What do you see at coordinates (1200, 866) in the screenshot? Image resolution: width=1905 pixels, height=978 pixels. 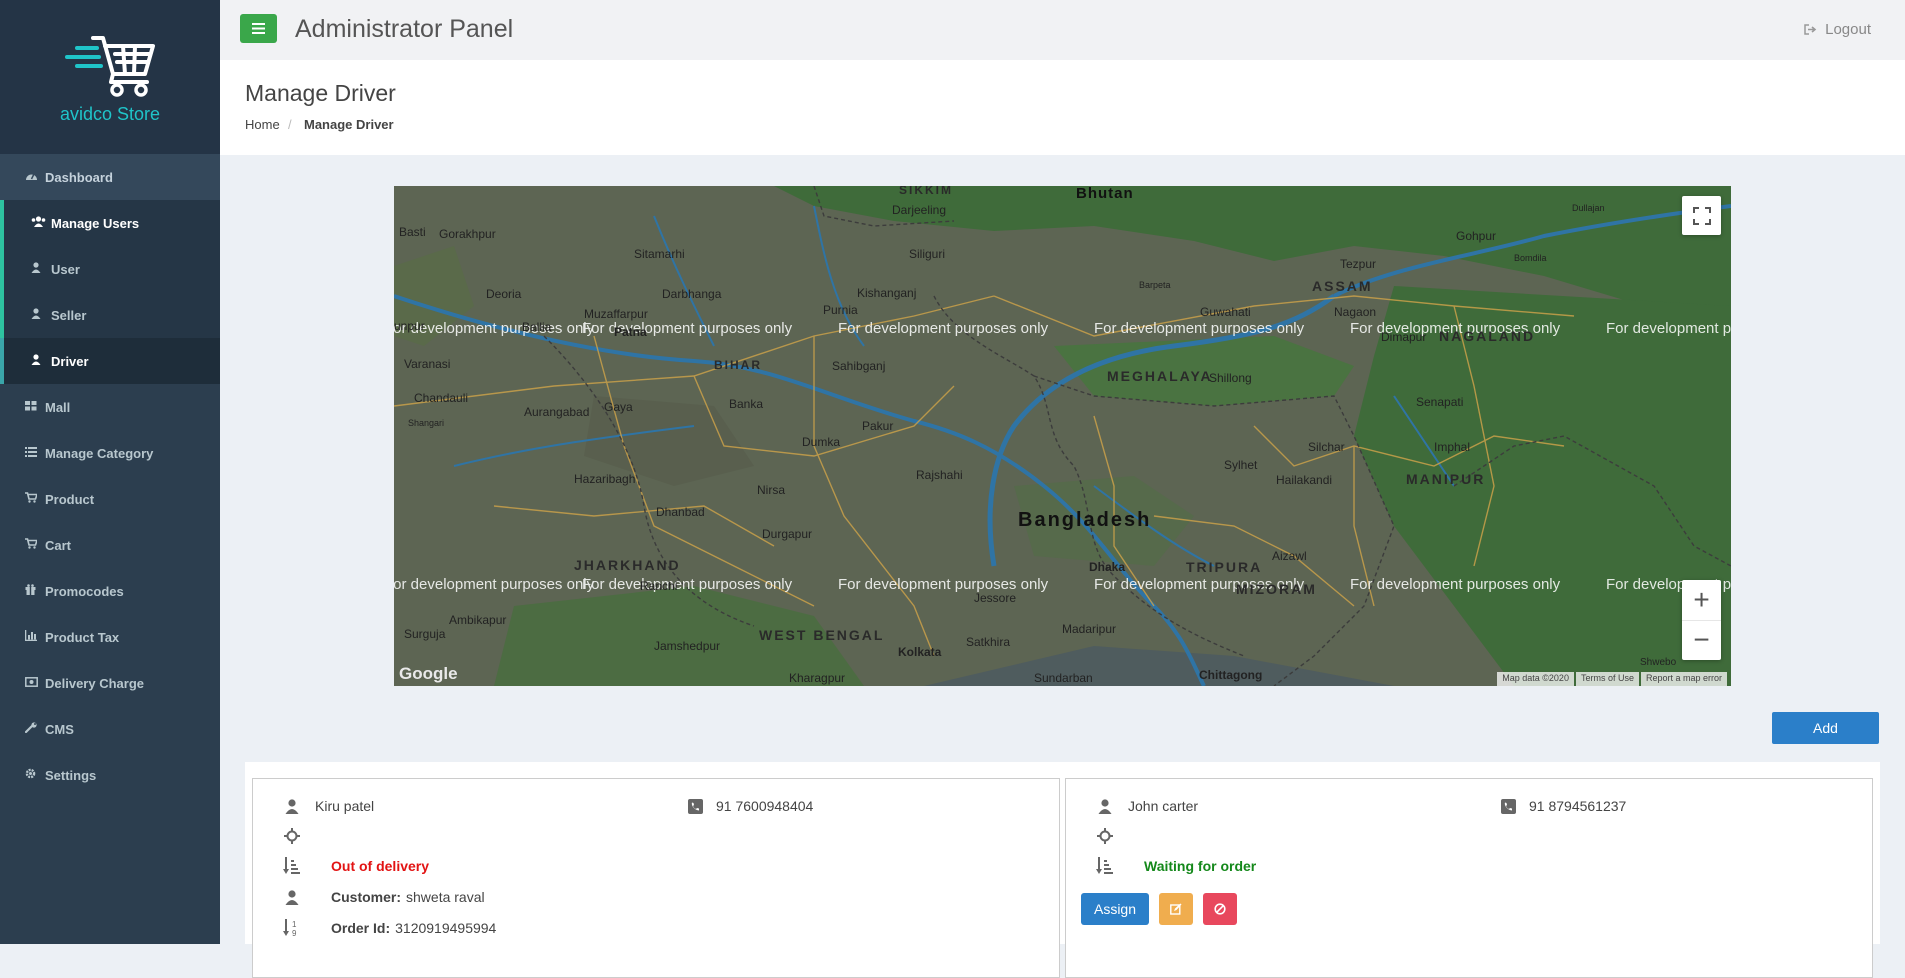 I see `driver-status: Waiting for order` at bounding box center [1200, 866].